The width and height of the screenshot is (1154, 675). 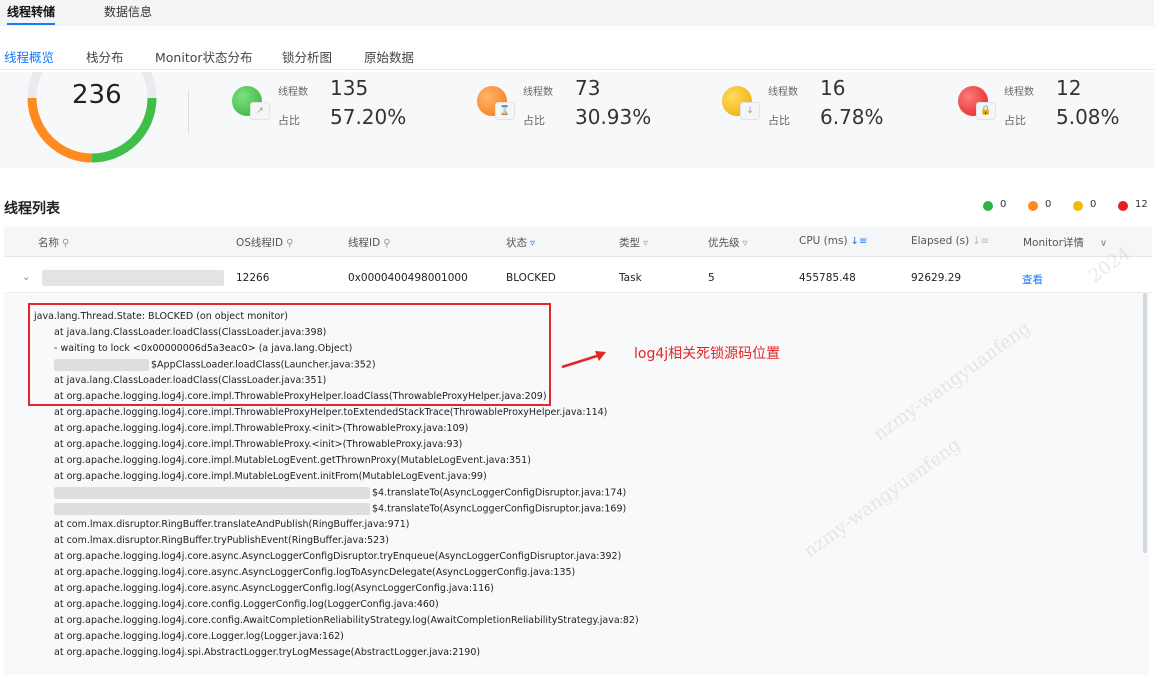 What do you see at coordinates (307, 56) in the screenshot?
I see `tab-lock-analysis: 锁分析图` at bounding box center [307, 56].